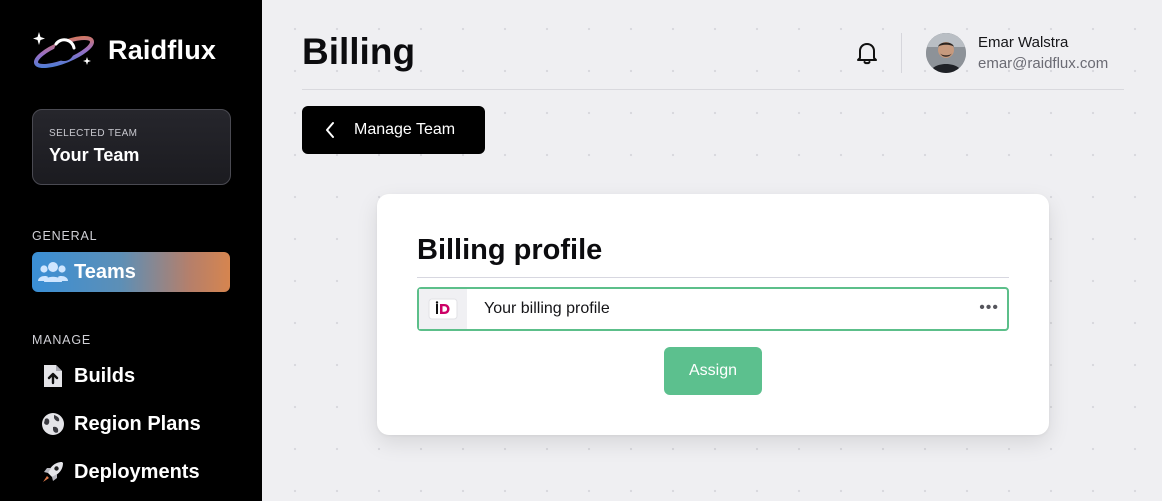  What do you see at coordinates (946, 53) in the screenshot?
I see `avatar` at bounding box center [946, 53].